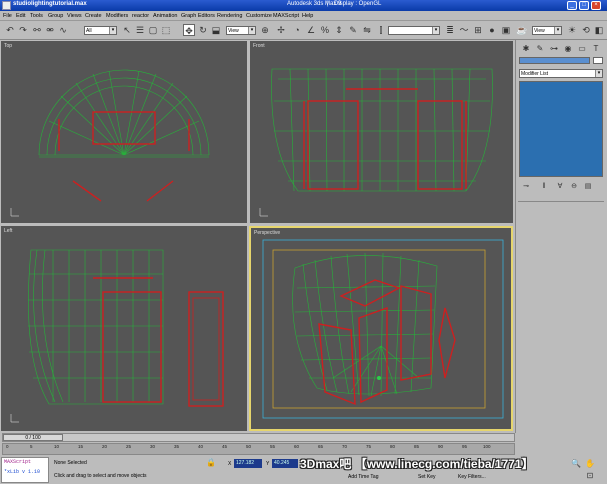 Image resolution: width=607 pixels, height=484 pixels. I want to click on add-time-tag-button: Add Time Tag, so click(363, 477).